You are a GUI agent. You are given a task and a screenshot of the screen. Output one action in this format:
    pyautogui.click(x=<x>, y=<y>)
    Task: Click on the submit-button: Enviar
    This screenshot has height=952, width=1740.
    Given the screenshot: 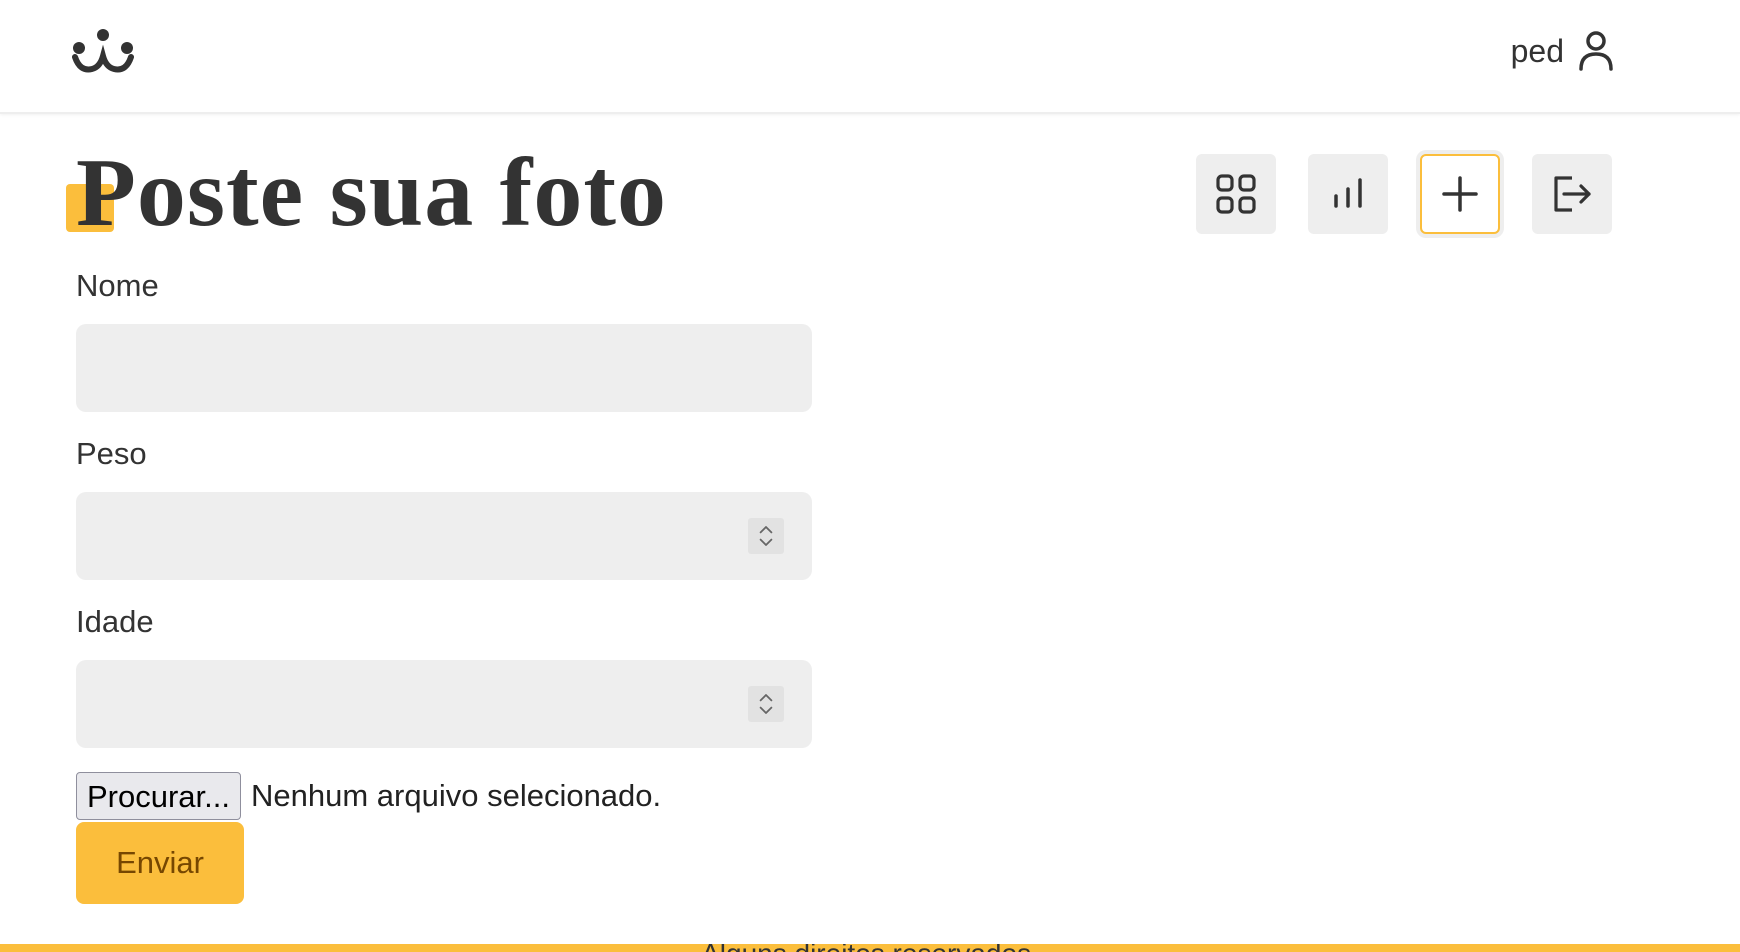 What is the action you would take?
    pyautogui.click(x=160, y=863)
    